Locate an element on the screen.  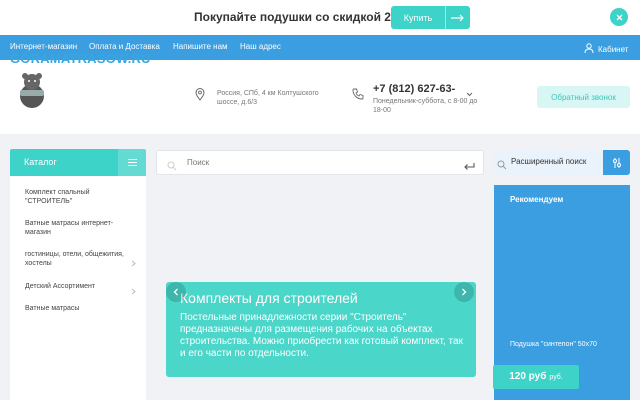
slider-prev-button is located at coordinates (176, 292).